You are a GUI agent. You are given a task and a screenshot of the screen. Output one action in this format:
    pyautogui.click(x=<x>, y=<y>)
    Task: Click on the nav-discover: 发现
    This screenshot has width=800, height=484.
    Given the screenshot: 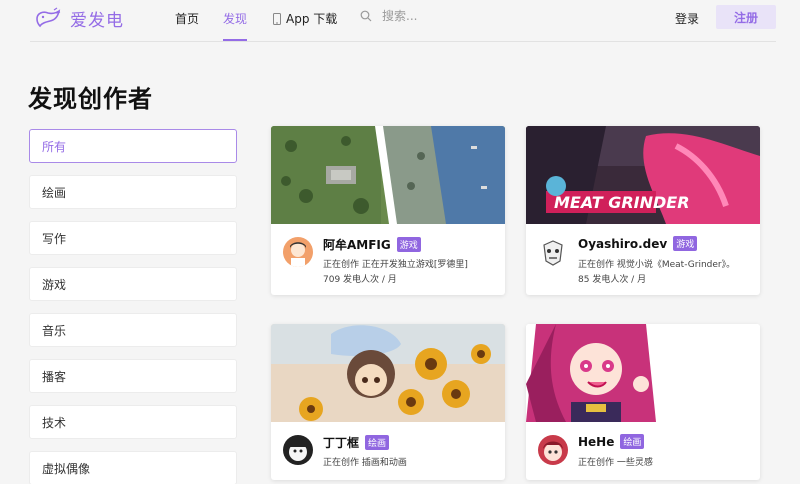 What is the action you would take?
    pyautogui.click(x=235, y=18)
    